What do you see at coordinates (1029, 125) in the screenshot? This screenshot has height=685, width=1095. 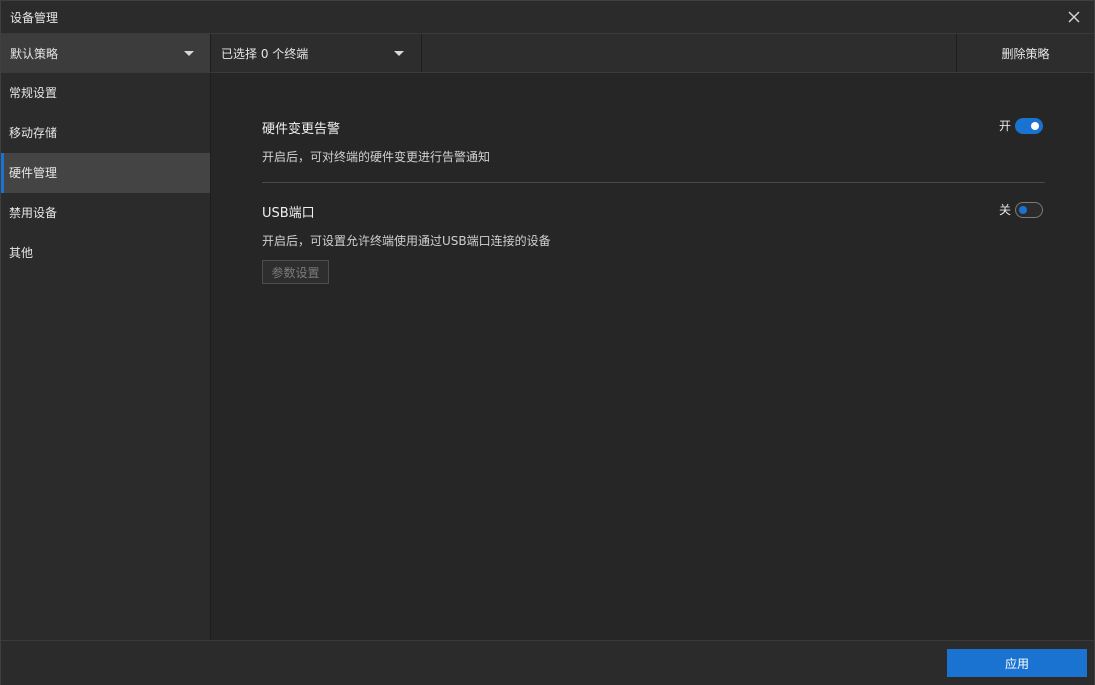 I see `hardware-alert-toggle` at bounding box center [1029, 125].